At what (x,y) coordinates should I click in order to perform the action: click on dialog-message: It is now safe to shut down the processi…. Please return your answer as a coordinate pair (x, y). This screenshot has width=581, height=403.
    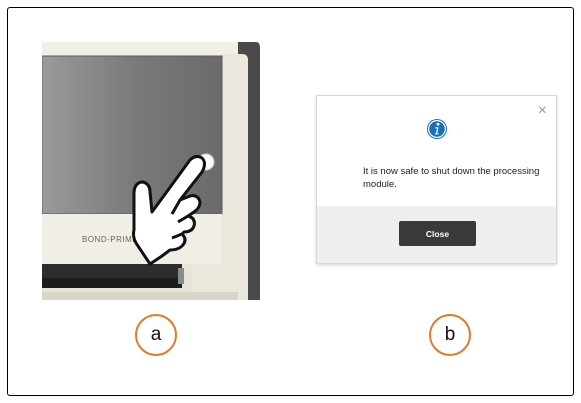
    Looking at the image, I should click on (451, 178).